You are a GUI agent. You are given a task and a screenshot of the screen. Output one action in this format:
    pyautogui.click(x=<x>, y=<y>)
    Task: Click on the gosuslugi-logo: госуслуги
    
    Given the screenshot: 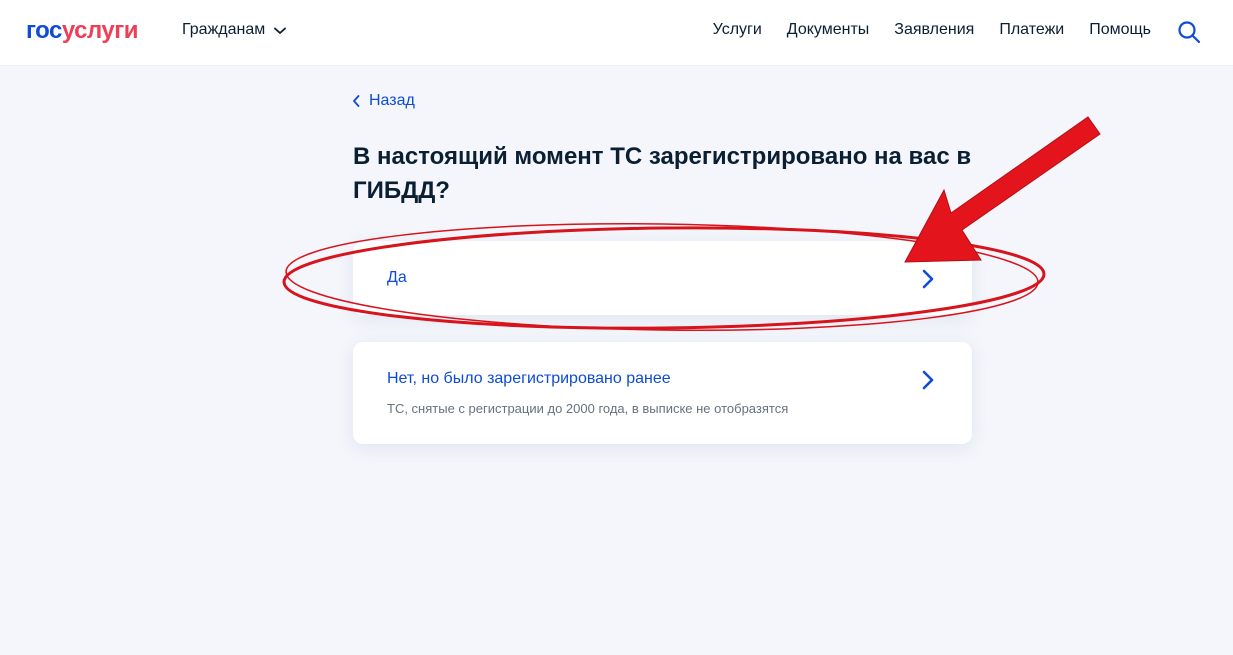 What is the action you would take?
    pyautogui.click(x=82, y=31)
    